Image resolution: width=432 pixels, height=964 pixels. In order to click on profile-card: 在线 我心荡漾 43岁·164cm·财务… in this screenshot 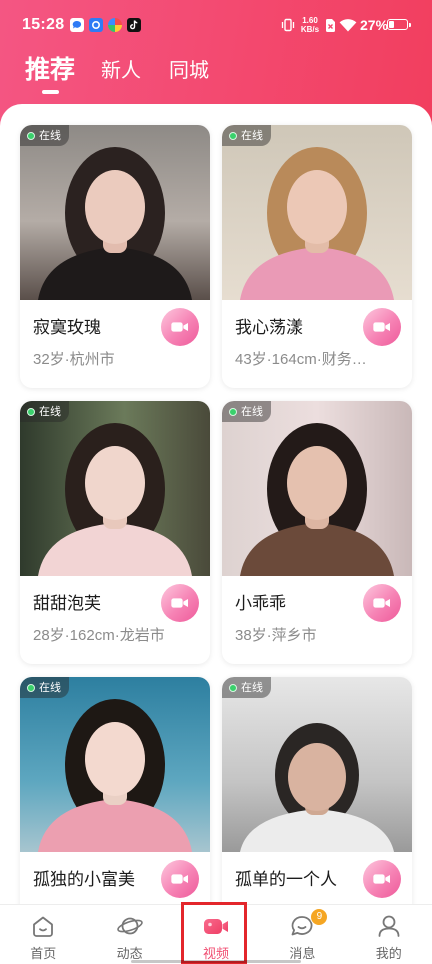, I will do `click(317, 256)`.